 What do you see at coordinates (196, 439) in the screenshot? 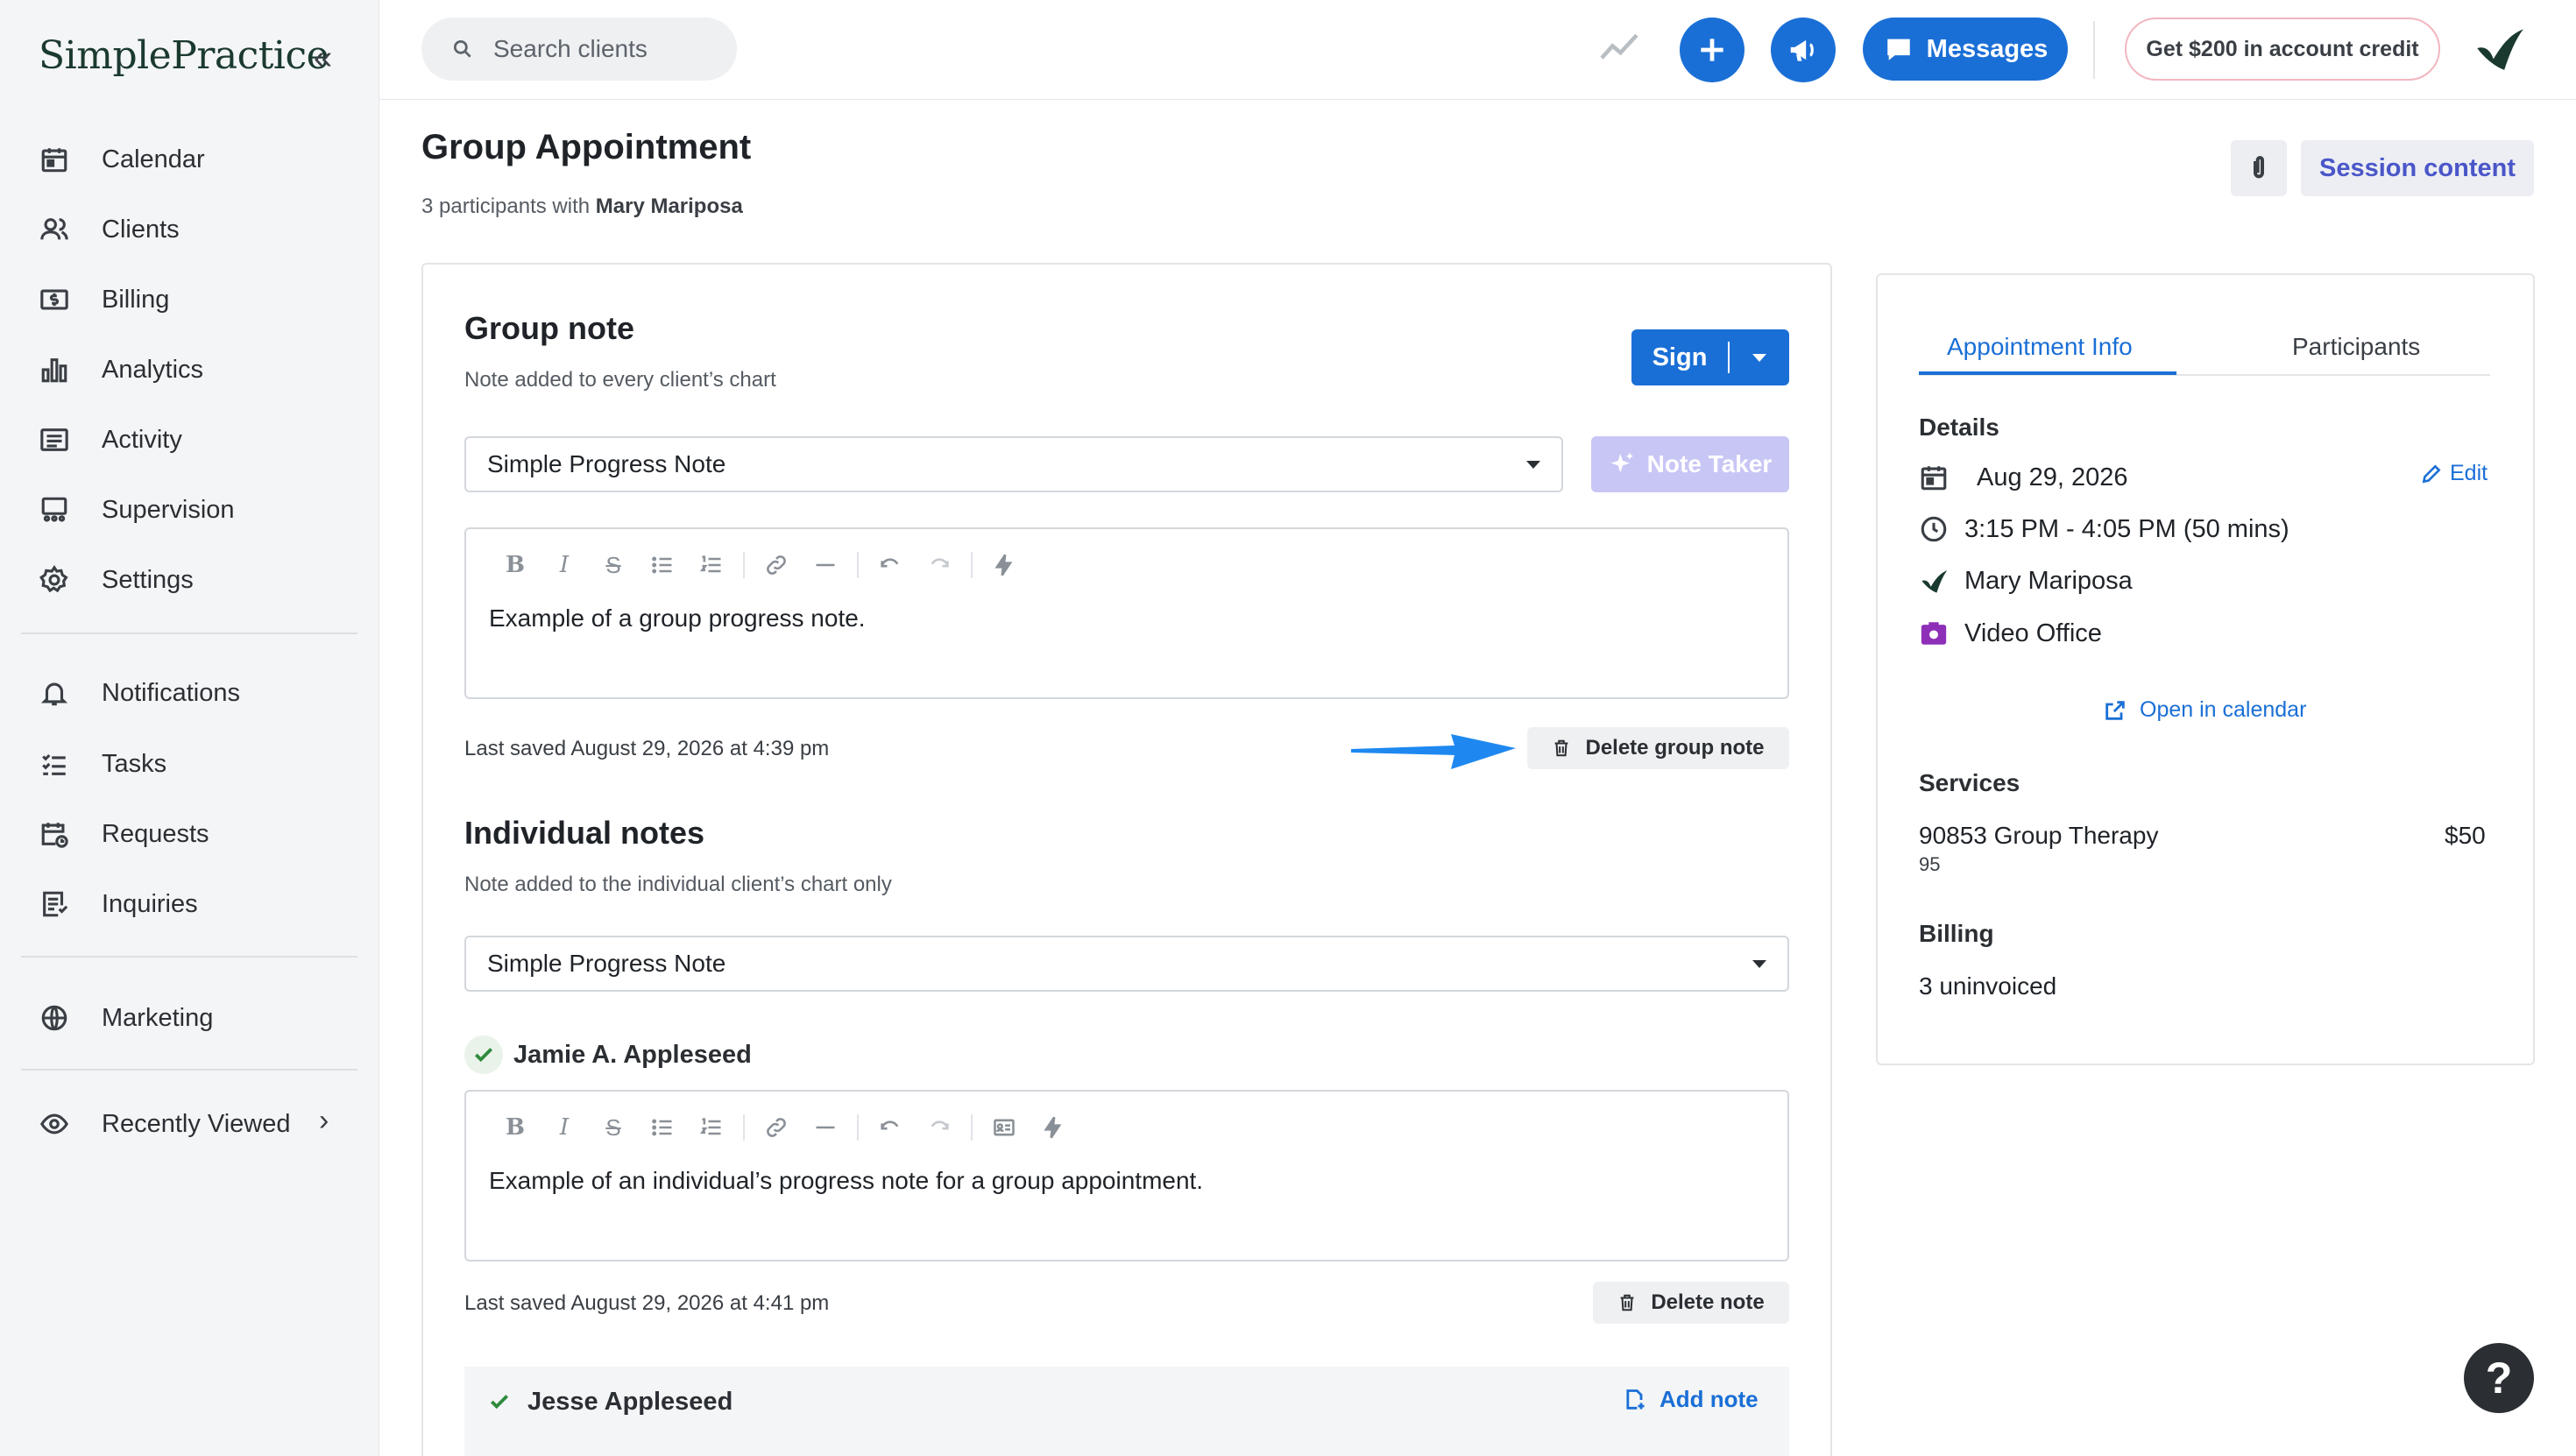
I see `sidebar-item-activity: Activity` at bounding box center [196, 439].